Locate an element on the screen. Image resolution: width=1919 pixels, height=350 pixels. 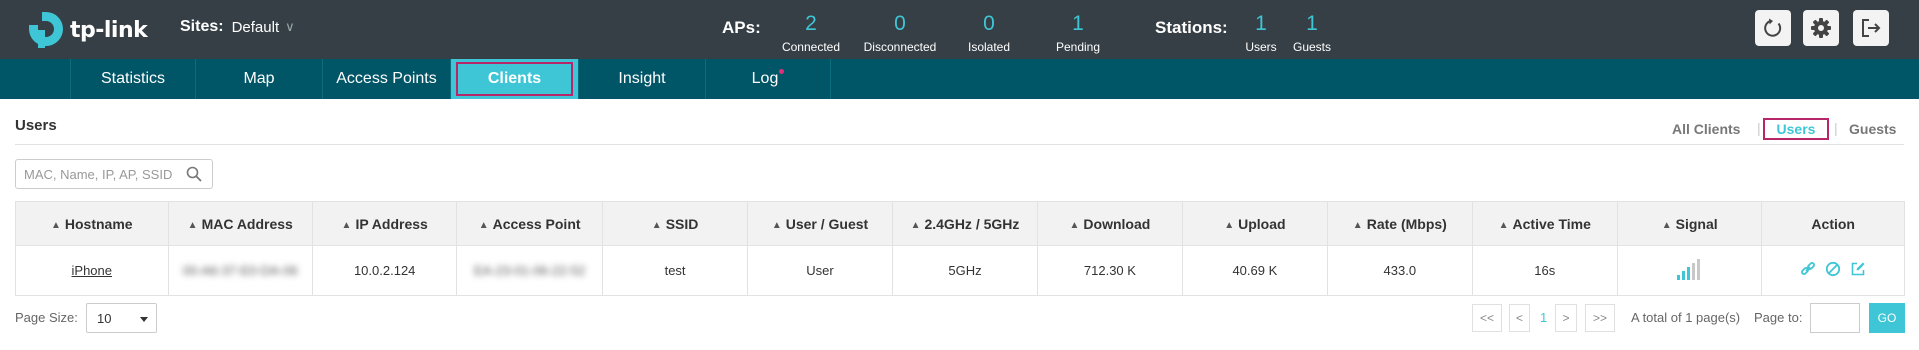
col-ssid: ▲︎ SSID is located at coordinates (675, 223).